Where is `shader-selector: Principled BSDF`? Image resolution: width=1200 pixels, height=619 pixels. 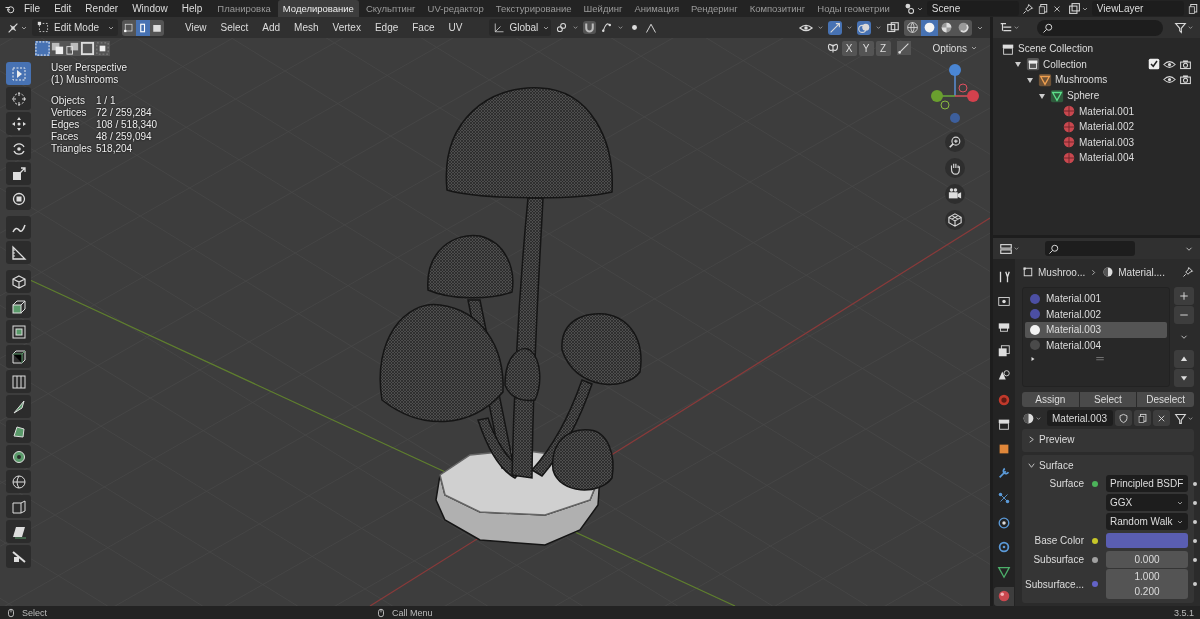
shader-selector: Principled BSDF is located at coordinates (1147, 483).